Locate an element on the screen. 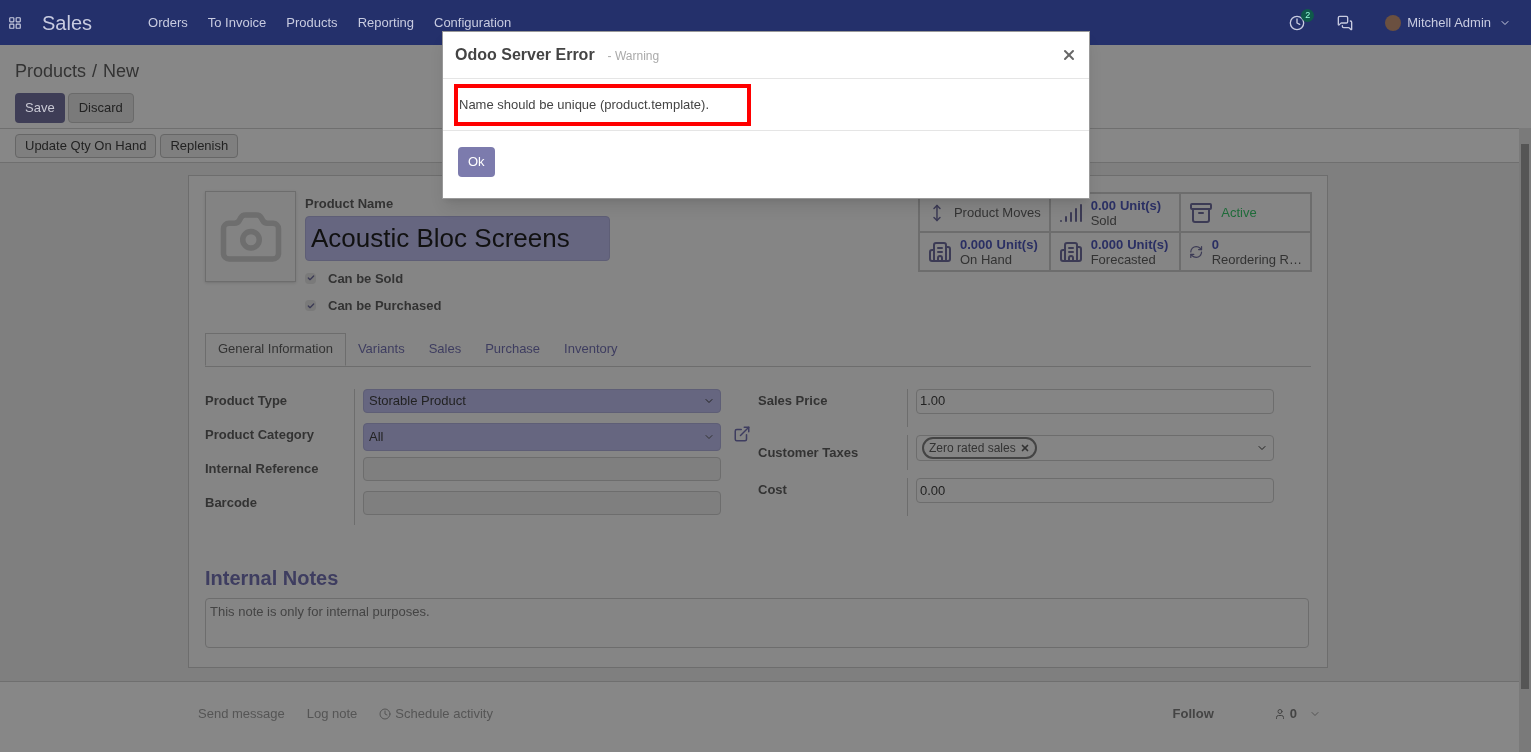  menu-link: Reporting is located at coordinates (385, 22).